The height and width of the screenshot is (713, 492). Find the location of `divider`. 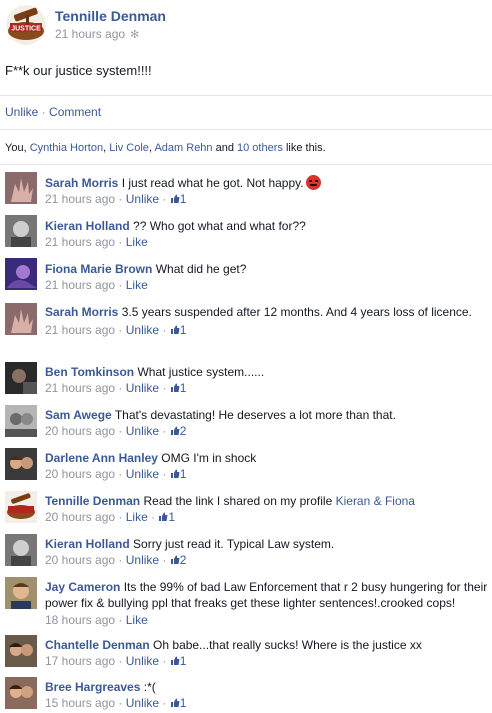

divider is located at coordinates (246, 129).